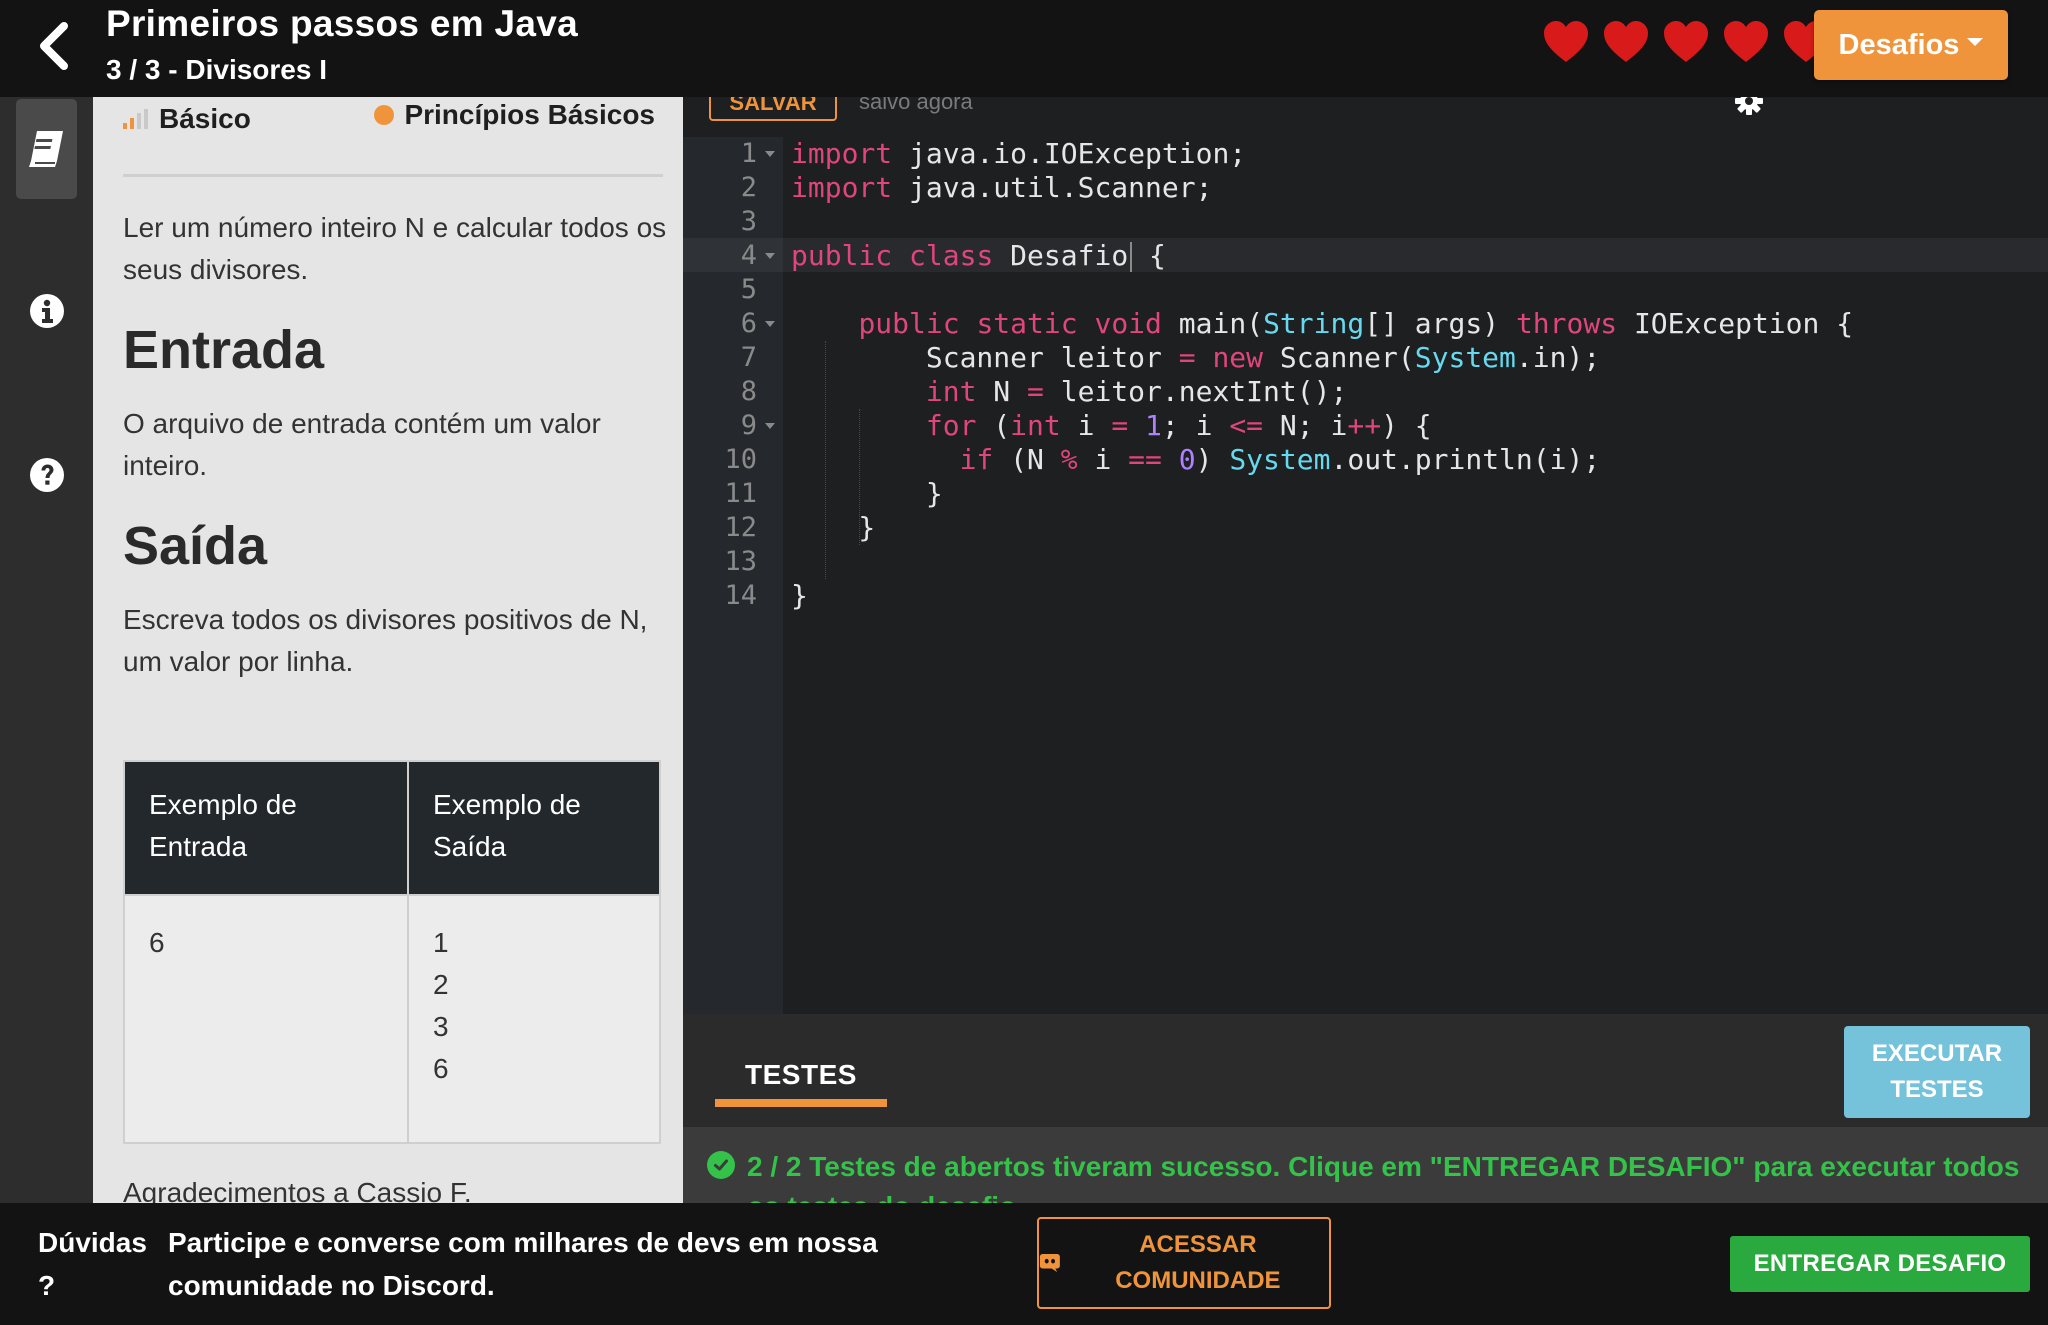  What do you see at coordinates (801, 1103) in the screenshot?
I see `tab-tests-underline` at bounding box center [801, 1103].